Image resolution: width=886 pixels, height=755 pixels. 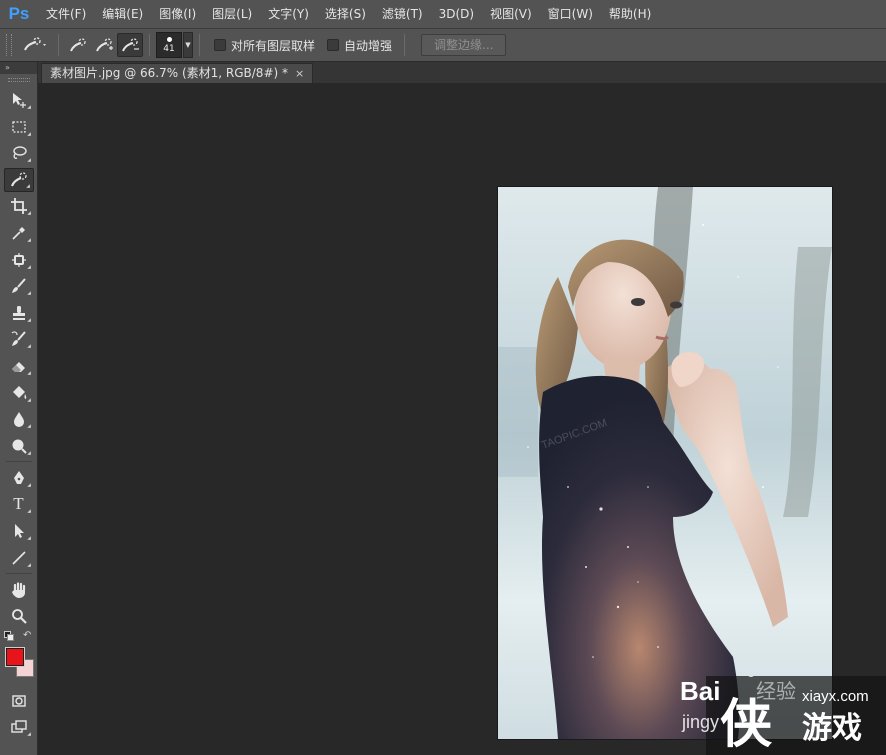 I want to click on move-tool, so click(x=19, y=100).